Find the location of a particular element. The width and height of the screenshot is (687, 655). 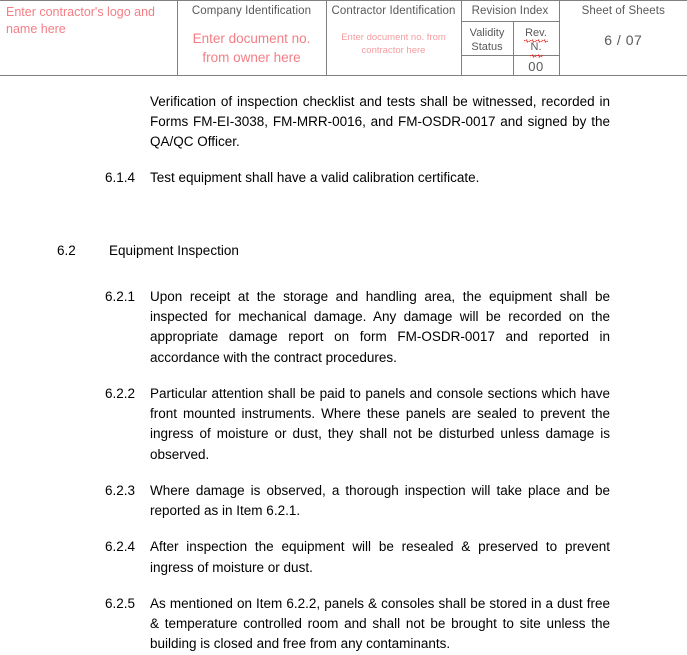

contractor-logo-cell: Enter contractor's logo and name here is located at coordinates (88, 38).